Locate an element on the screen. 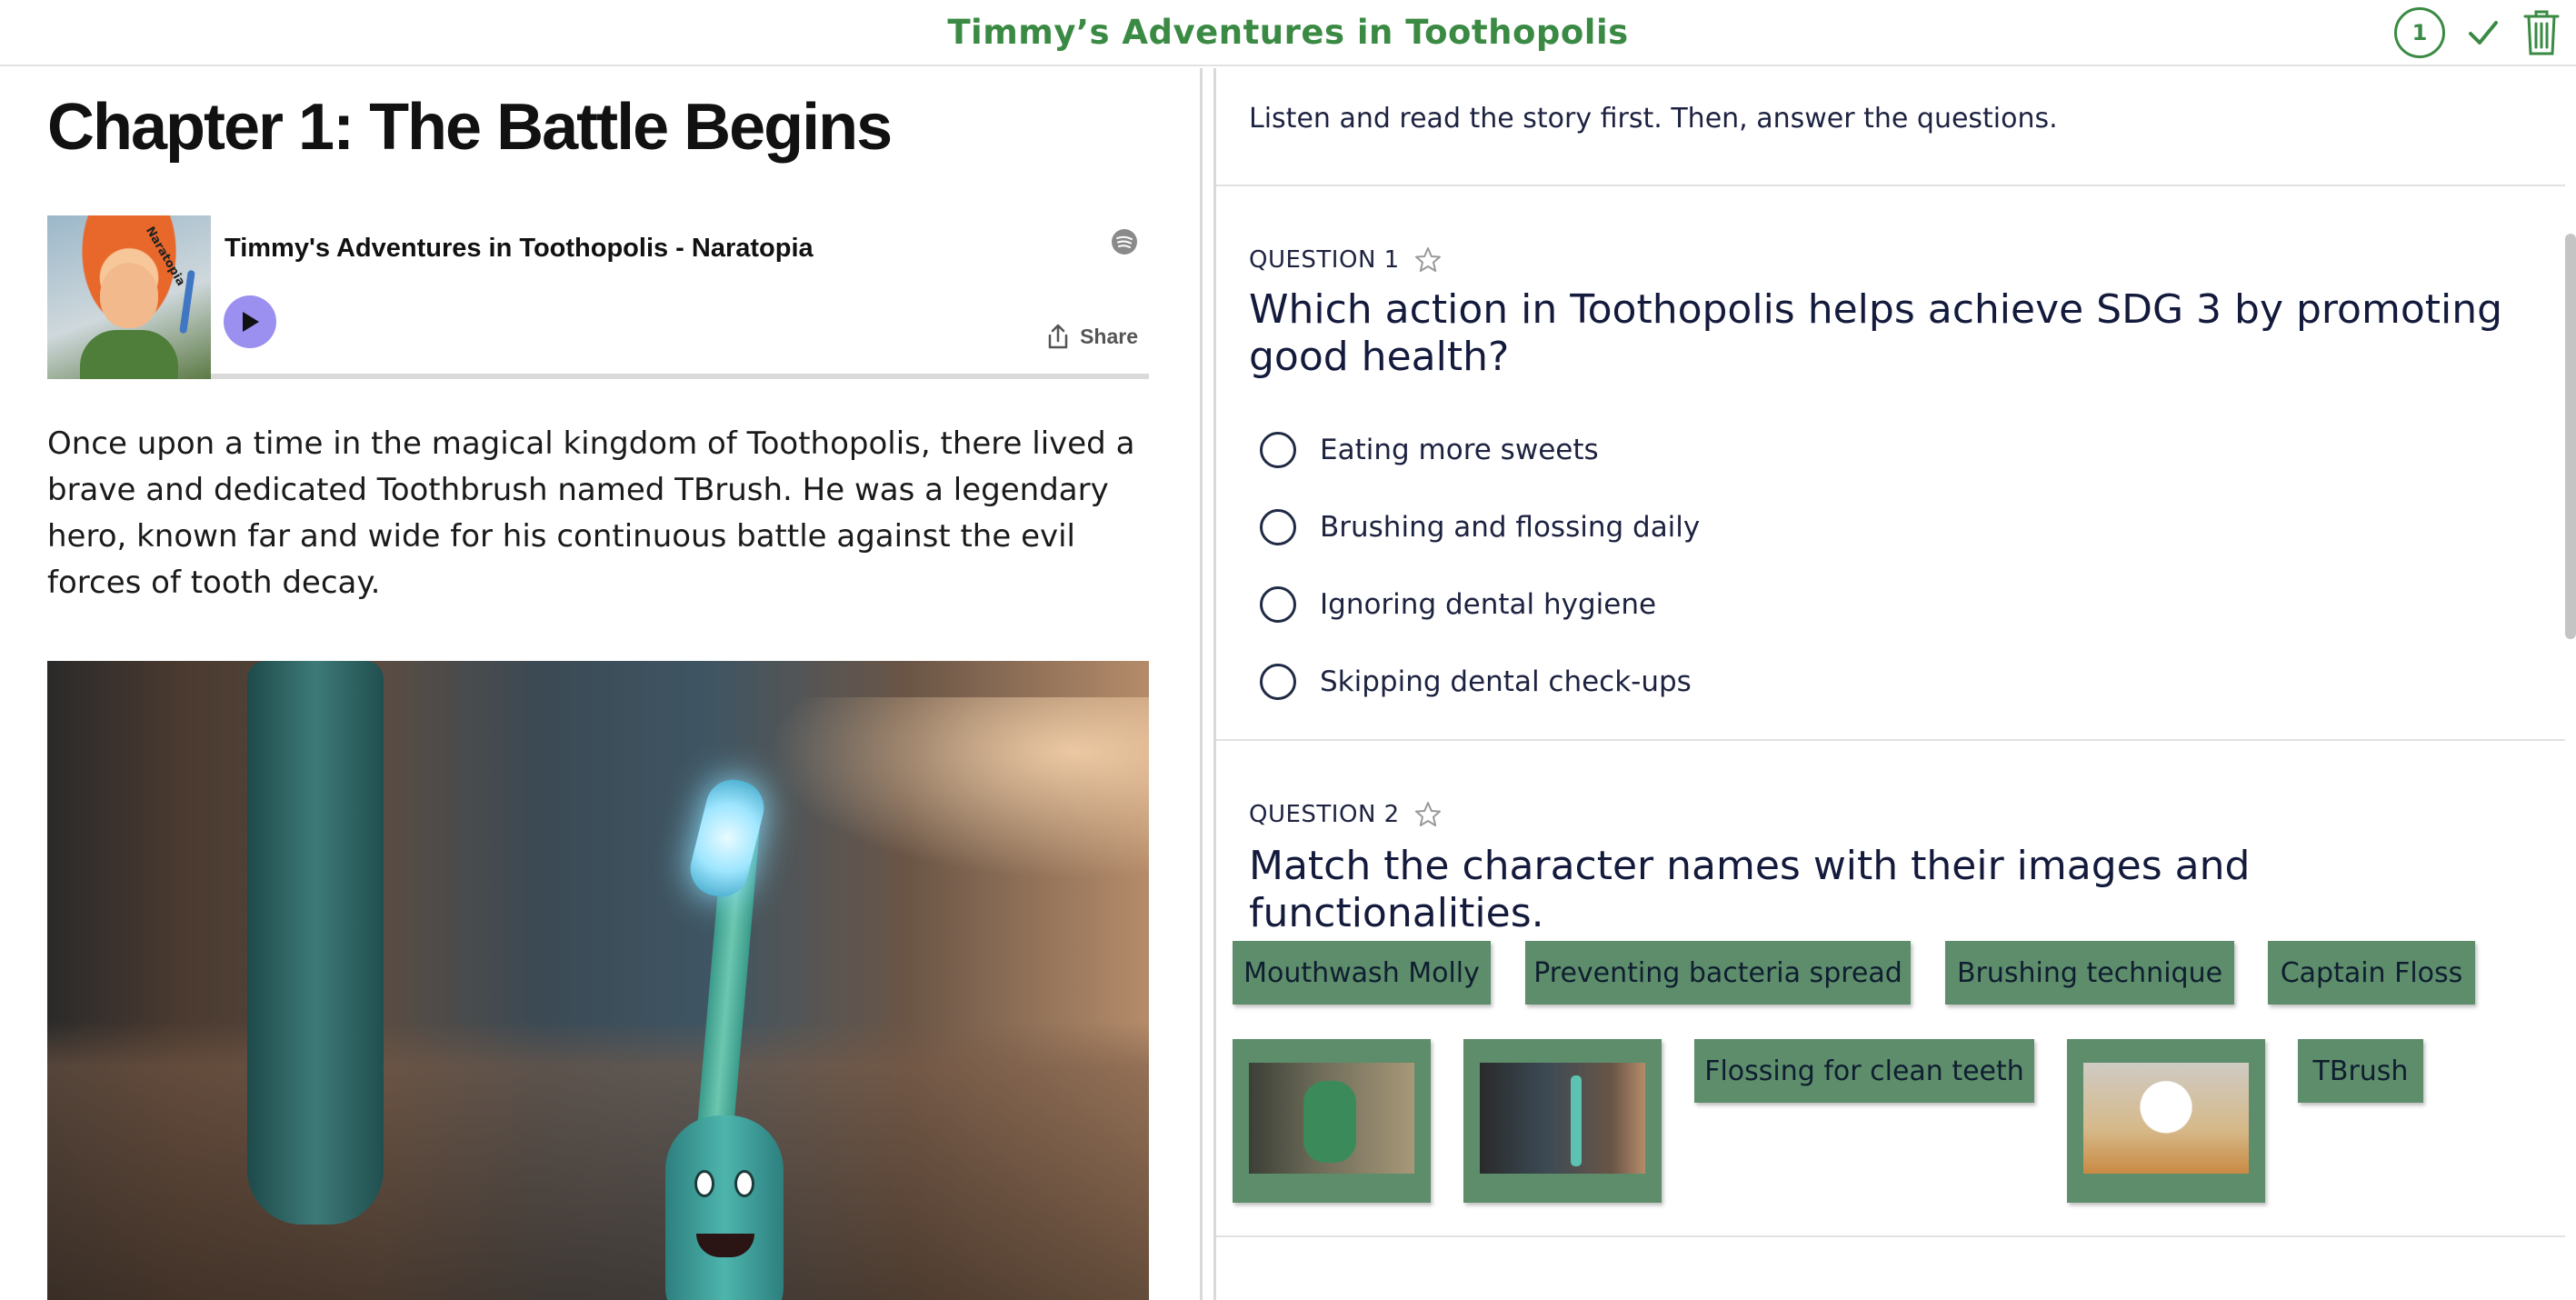 The image size is (2576, 1300). answer-option: Eating more sweets is located at coordinates (1429, 450).